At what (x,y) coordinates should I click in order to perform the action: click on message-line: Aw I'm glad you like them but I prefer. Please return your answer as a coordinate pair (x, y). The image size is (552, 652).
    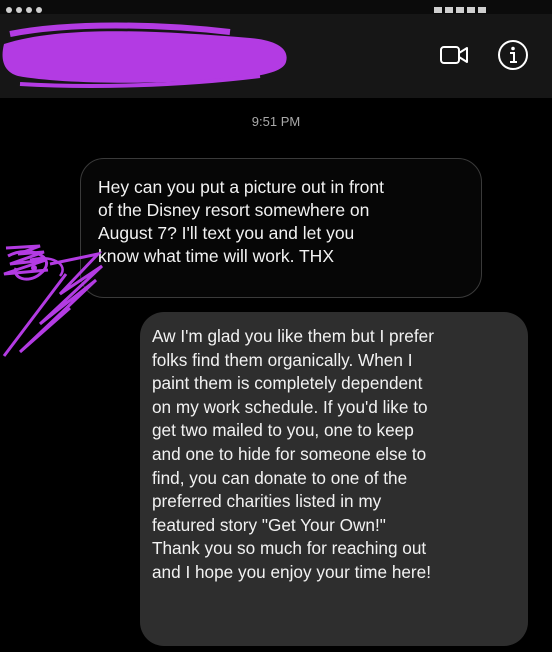
    Looking at the image, I should click on (293, 336).